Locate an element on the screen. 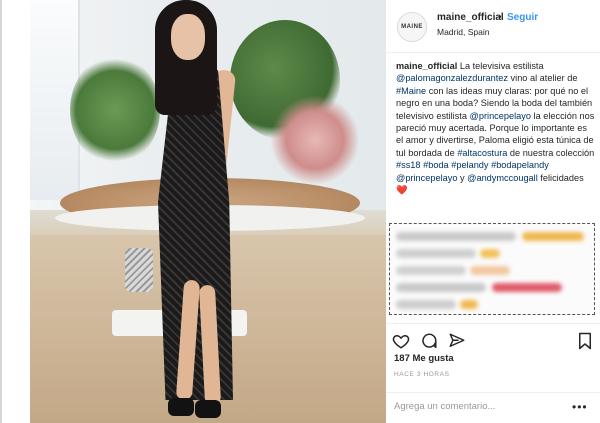 Image resolution: width=600 pixels, height=423 pixels. caption-username: maine_official is located at coordinates (426, 66).